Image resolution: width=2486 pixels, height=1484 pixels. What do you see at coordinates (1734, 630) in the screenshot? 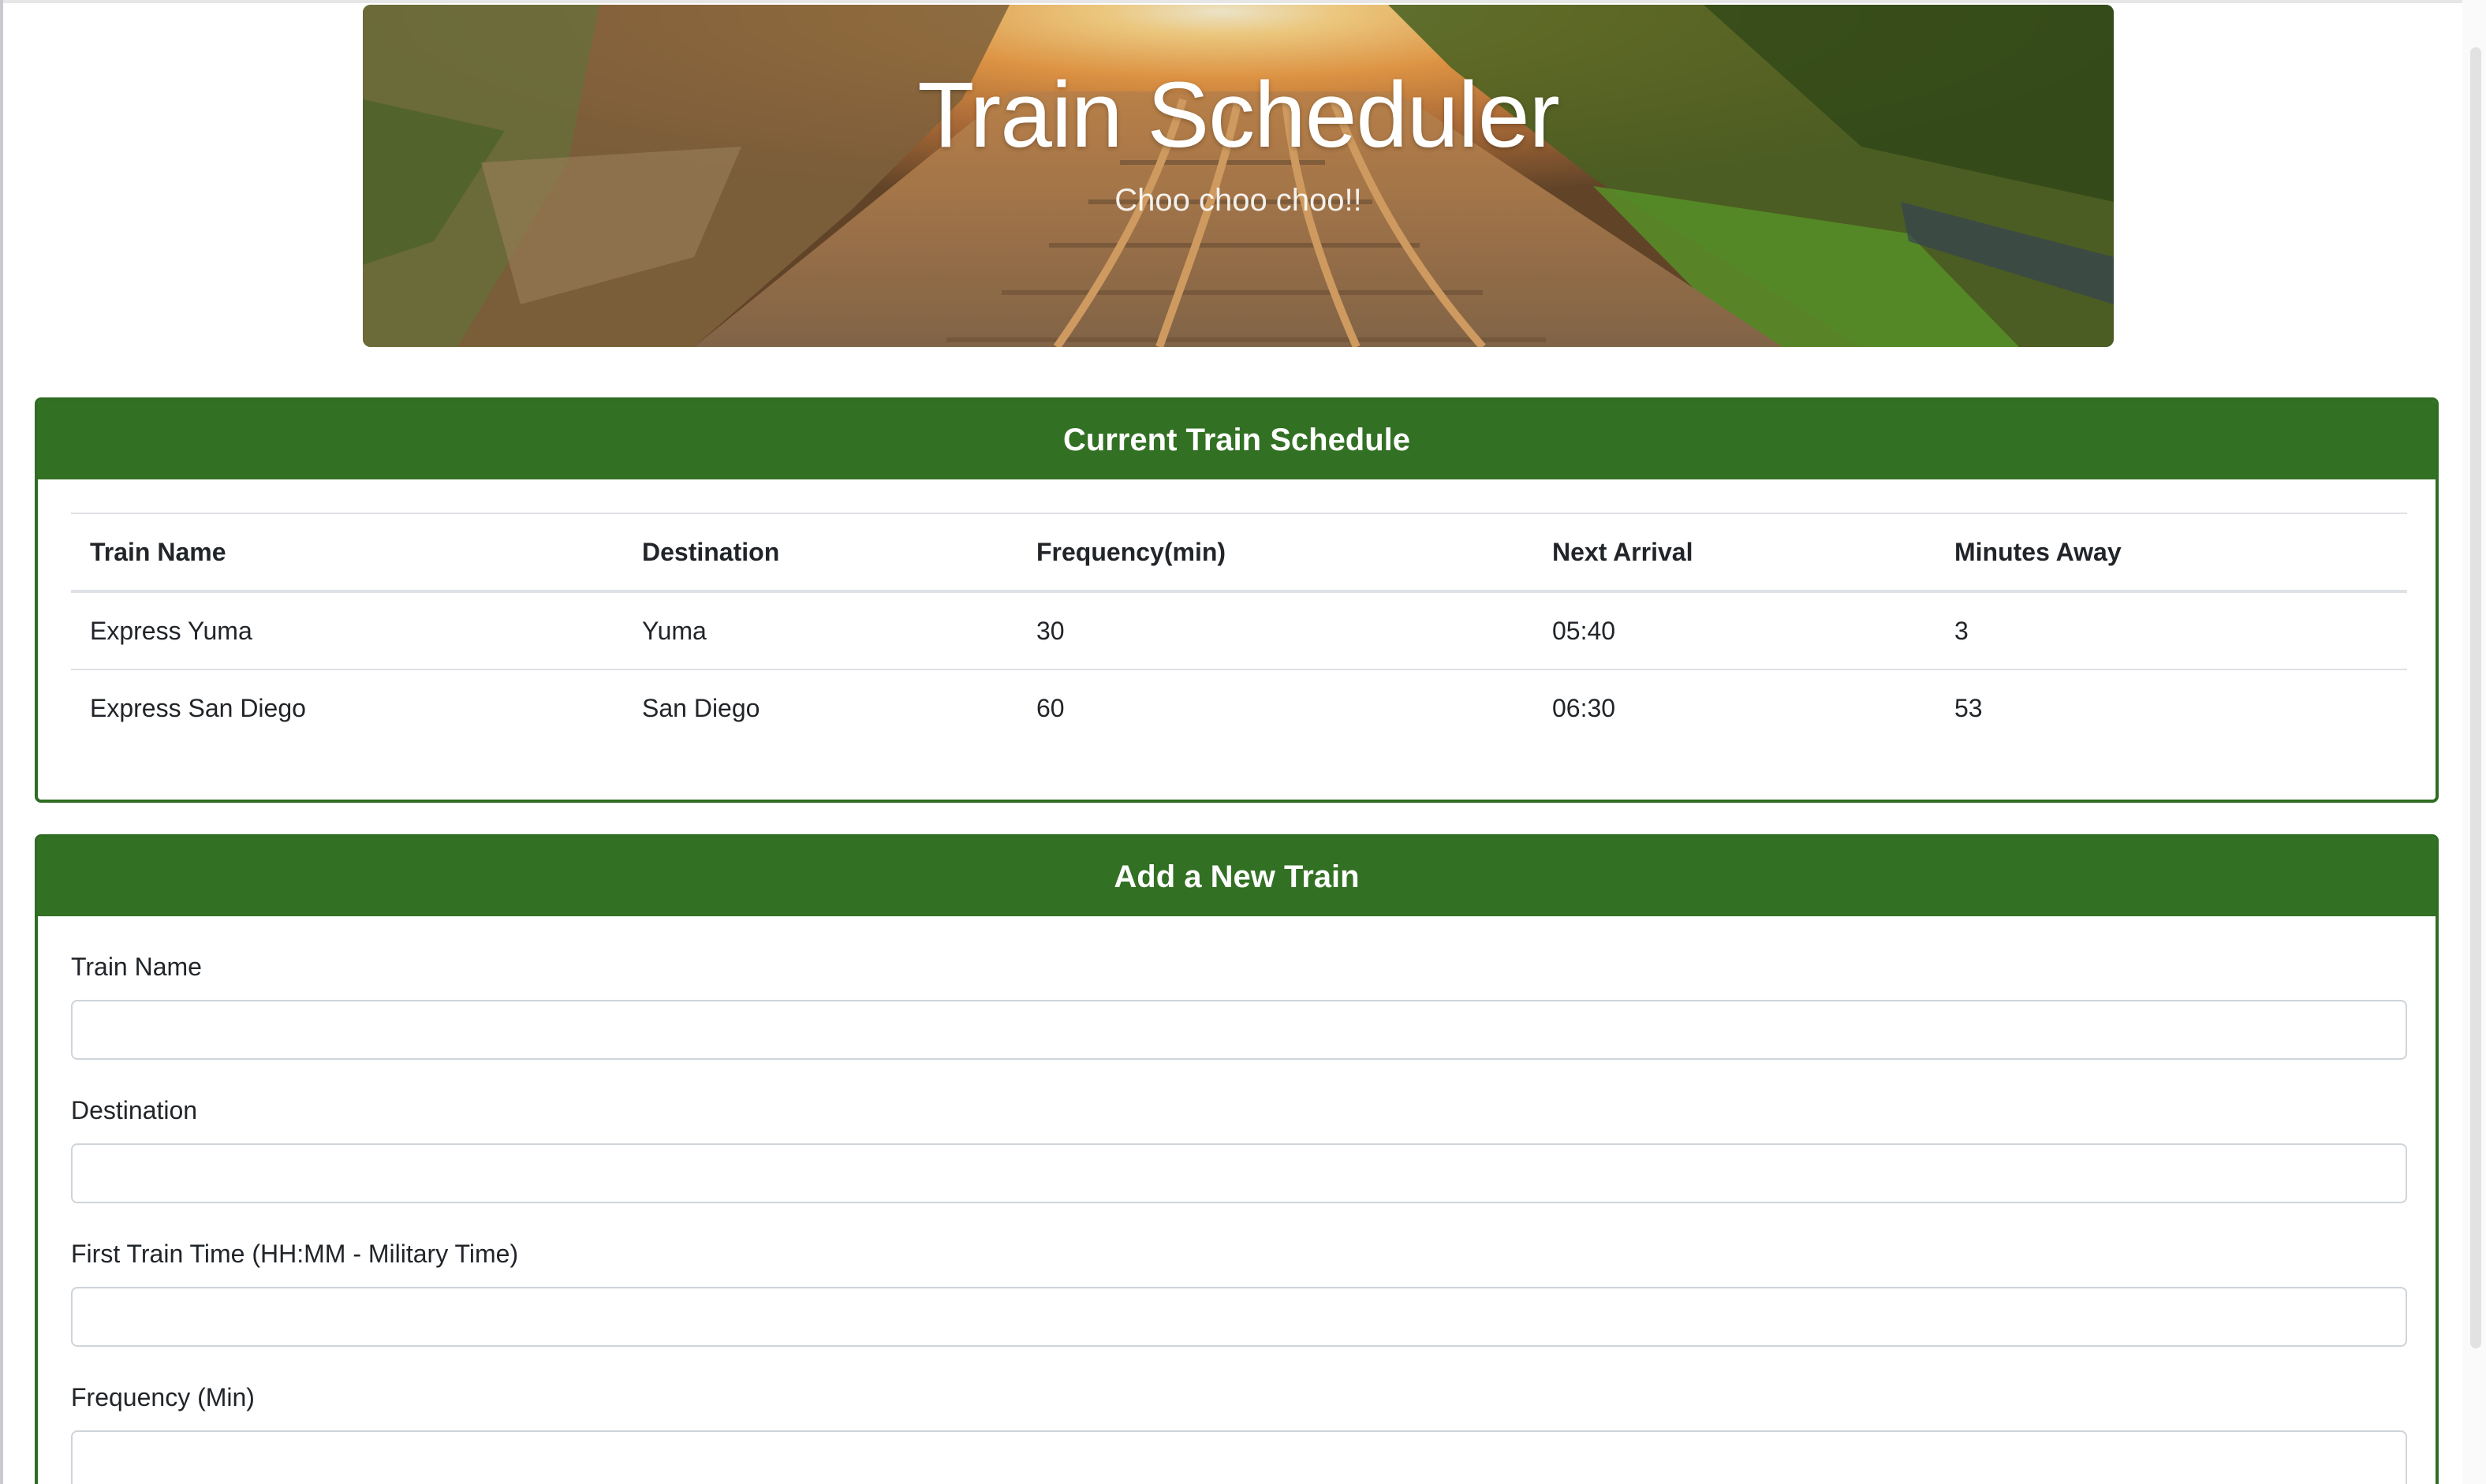
I see `cell-next-arrival: 05:40` at bounding box center [1734, 630].